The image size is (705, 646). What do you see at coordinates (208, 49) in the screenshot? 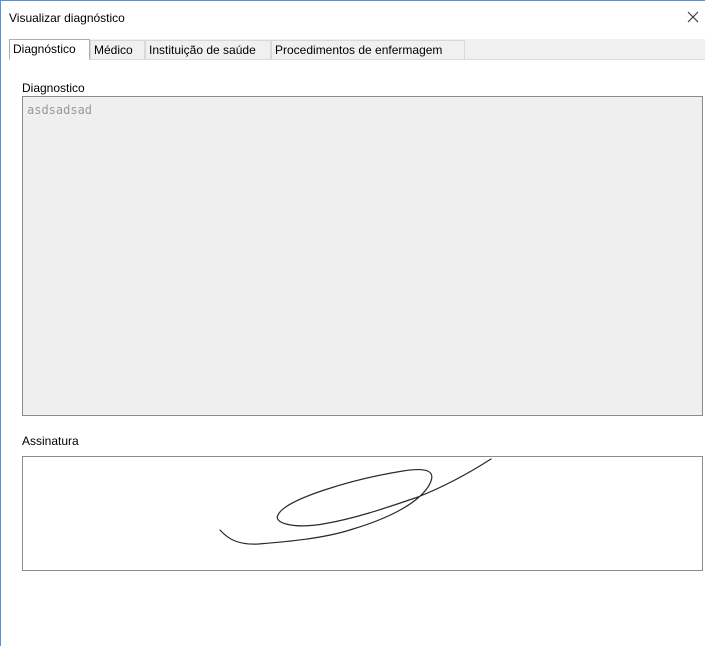
I see `tab-instituicao-de-saude: Instituição de saúde` at bounding box center [208, 49].